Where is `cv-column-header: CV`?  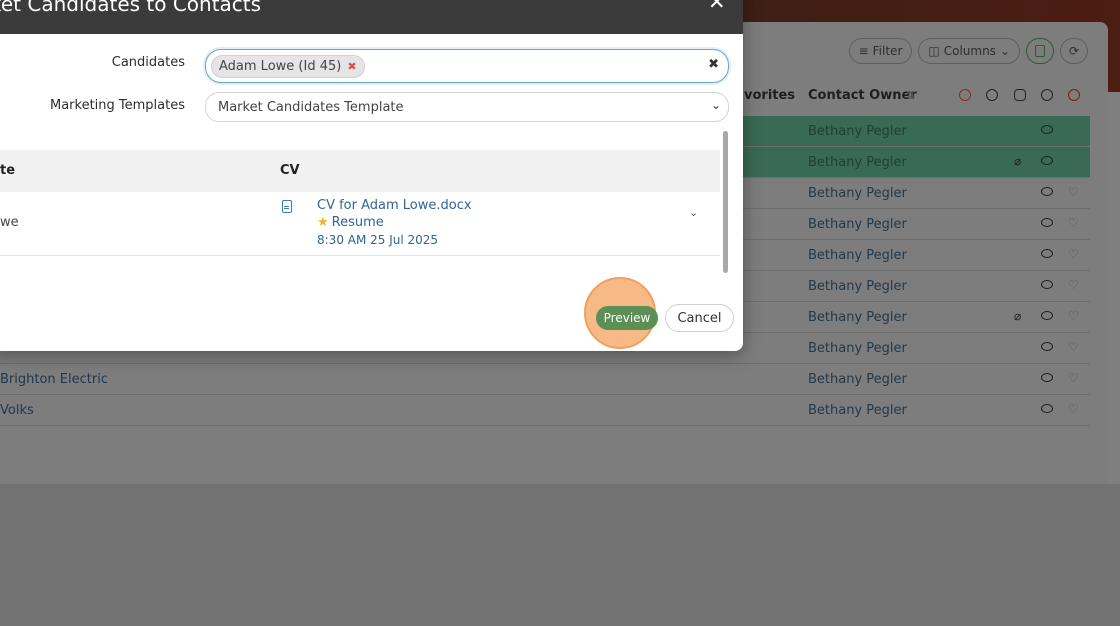 cv-column-header: CV is located at coordinates (290, 170).